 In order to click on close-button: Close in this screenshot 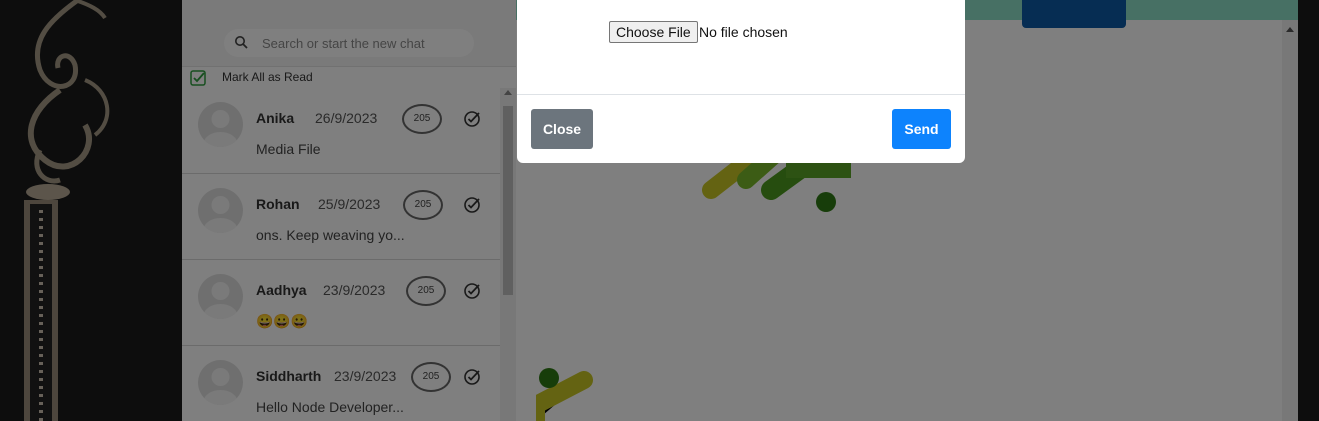, I will do `click(562, 129)`.